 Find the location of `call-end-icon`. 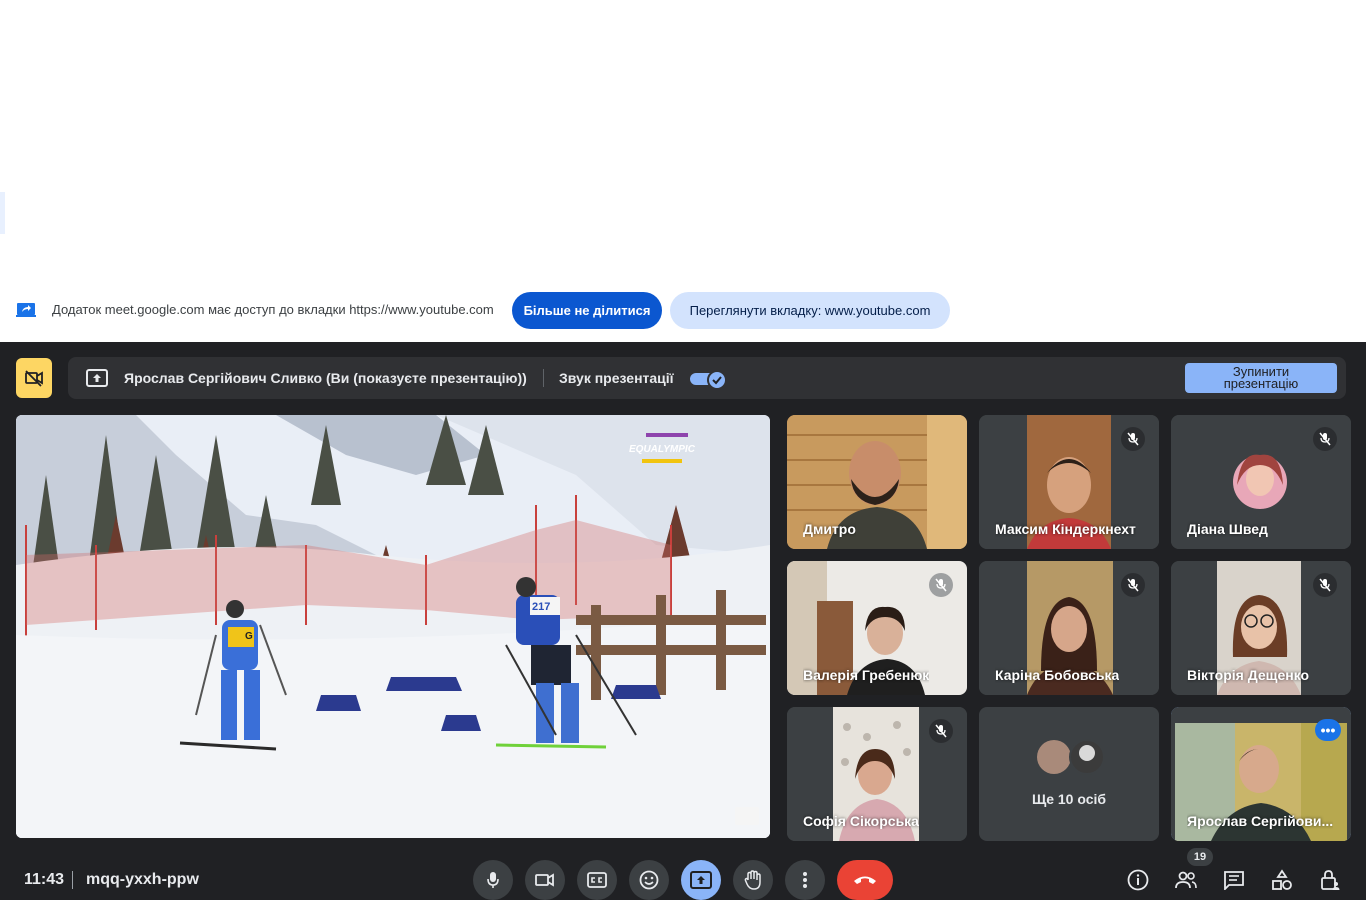

call-end-icon is located at coordinates (865, 880).